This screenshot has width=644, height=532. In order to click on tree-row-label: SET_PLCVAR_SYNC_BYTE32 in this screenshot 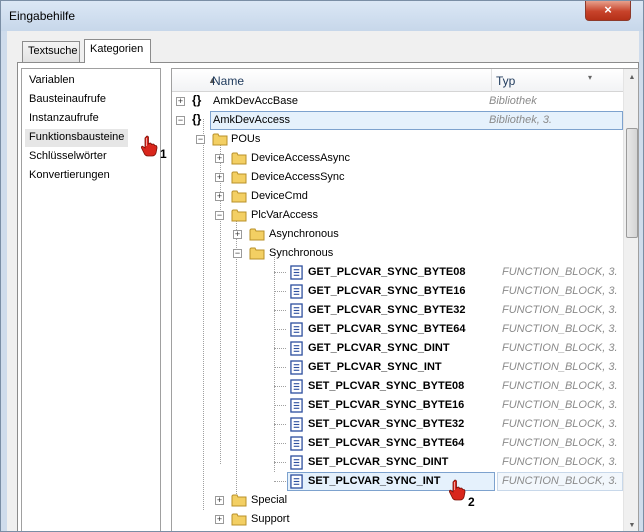, I will do `click(386, 424)`.